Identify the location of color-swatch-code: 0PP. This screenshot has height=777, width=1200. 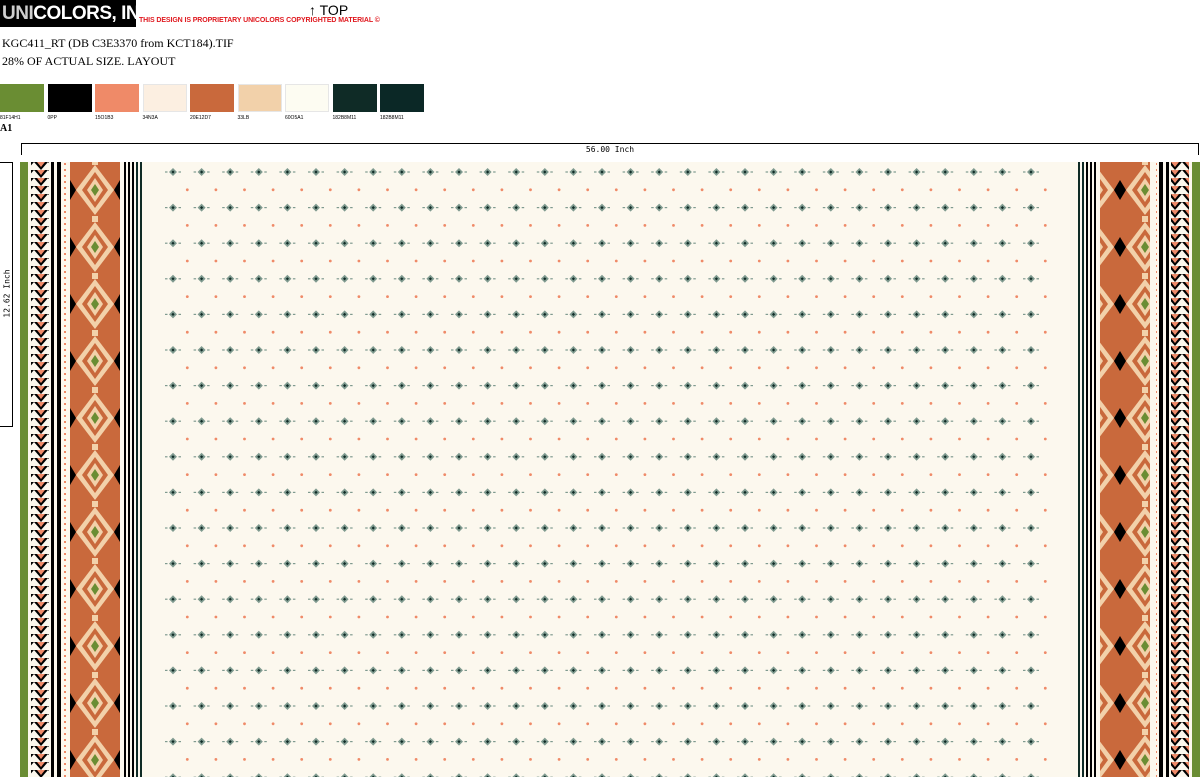
(52, 118).